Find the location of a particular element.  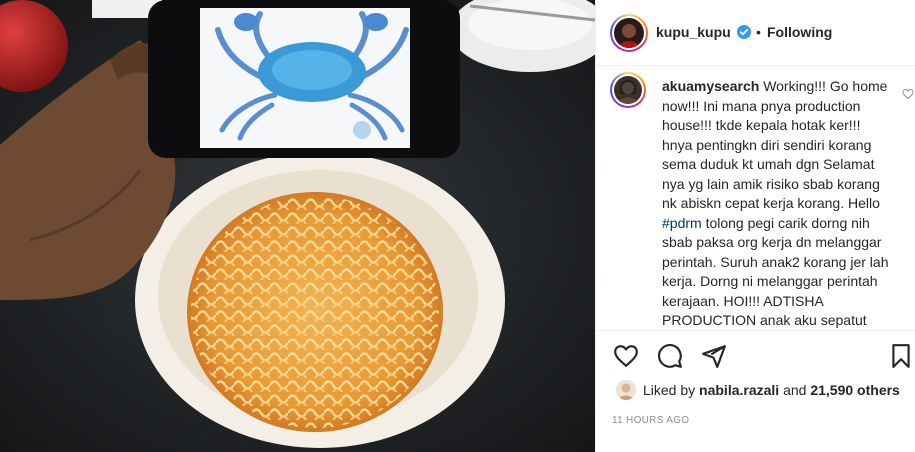

caption-username: akuamysearch is located at coordinates (710, 86).